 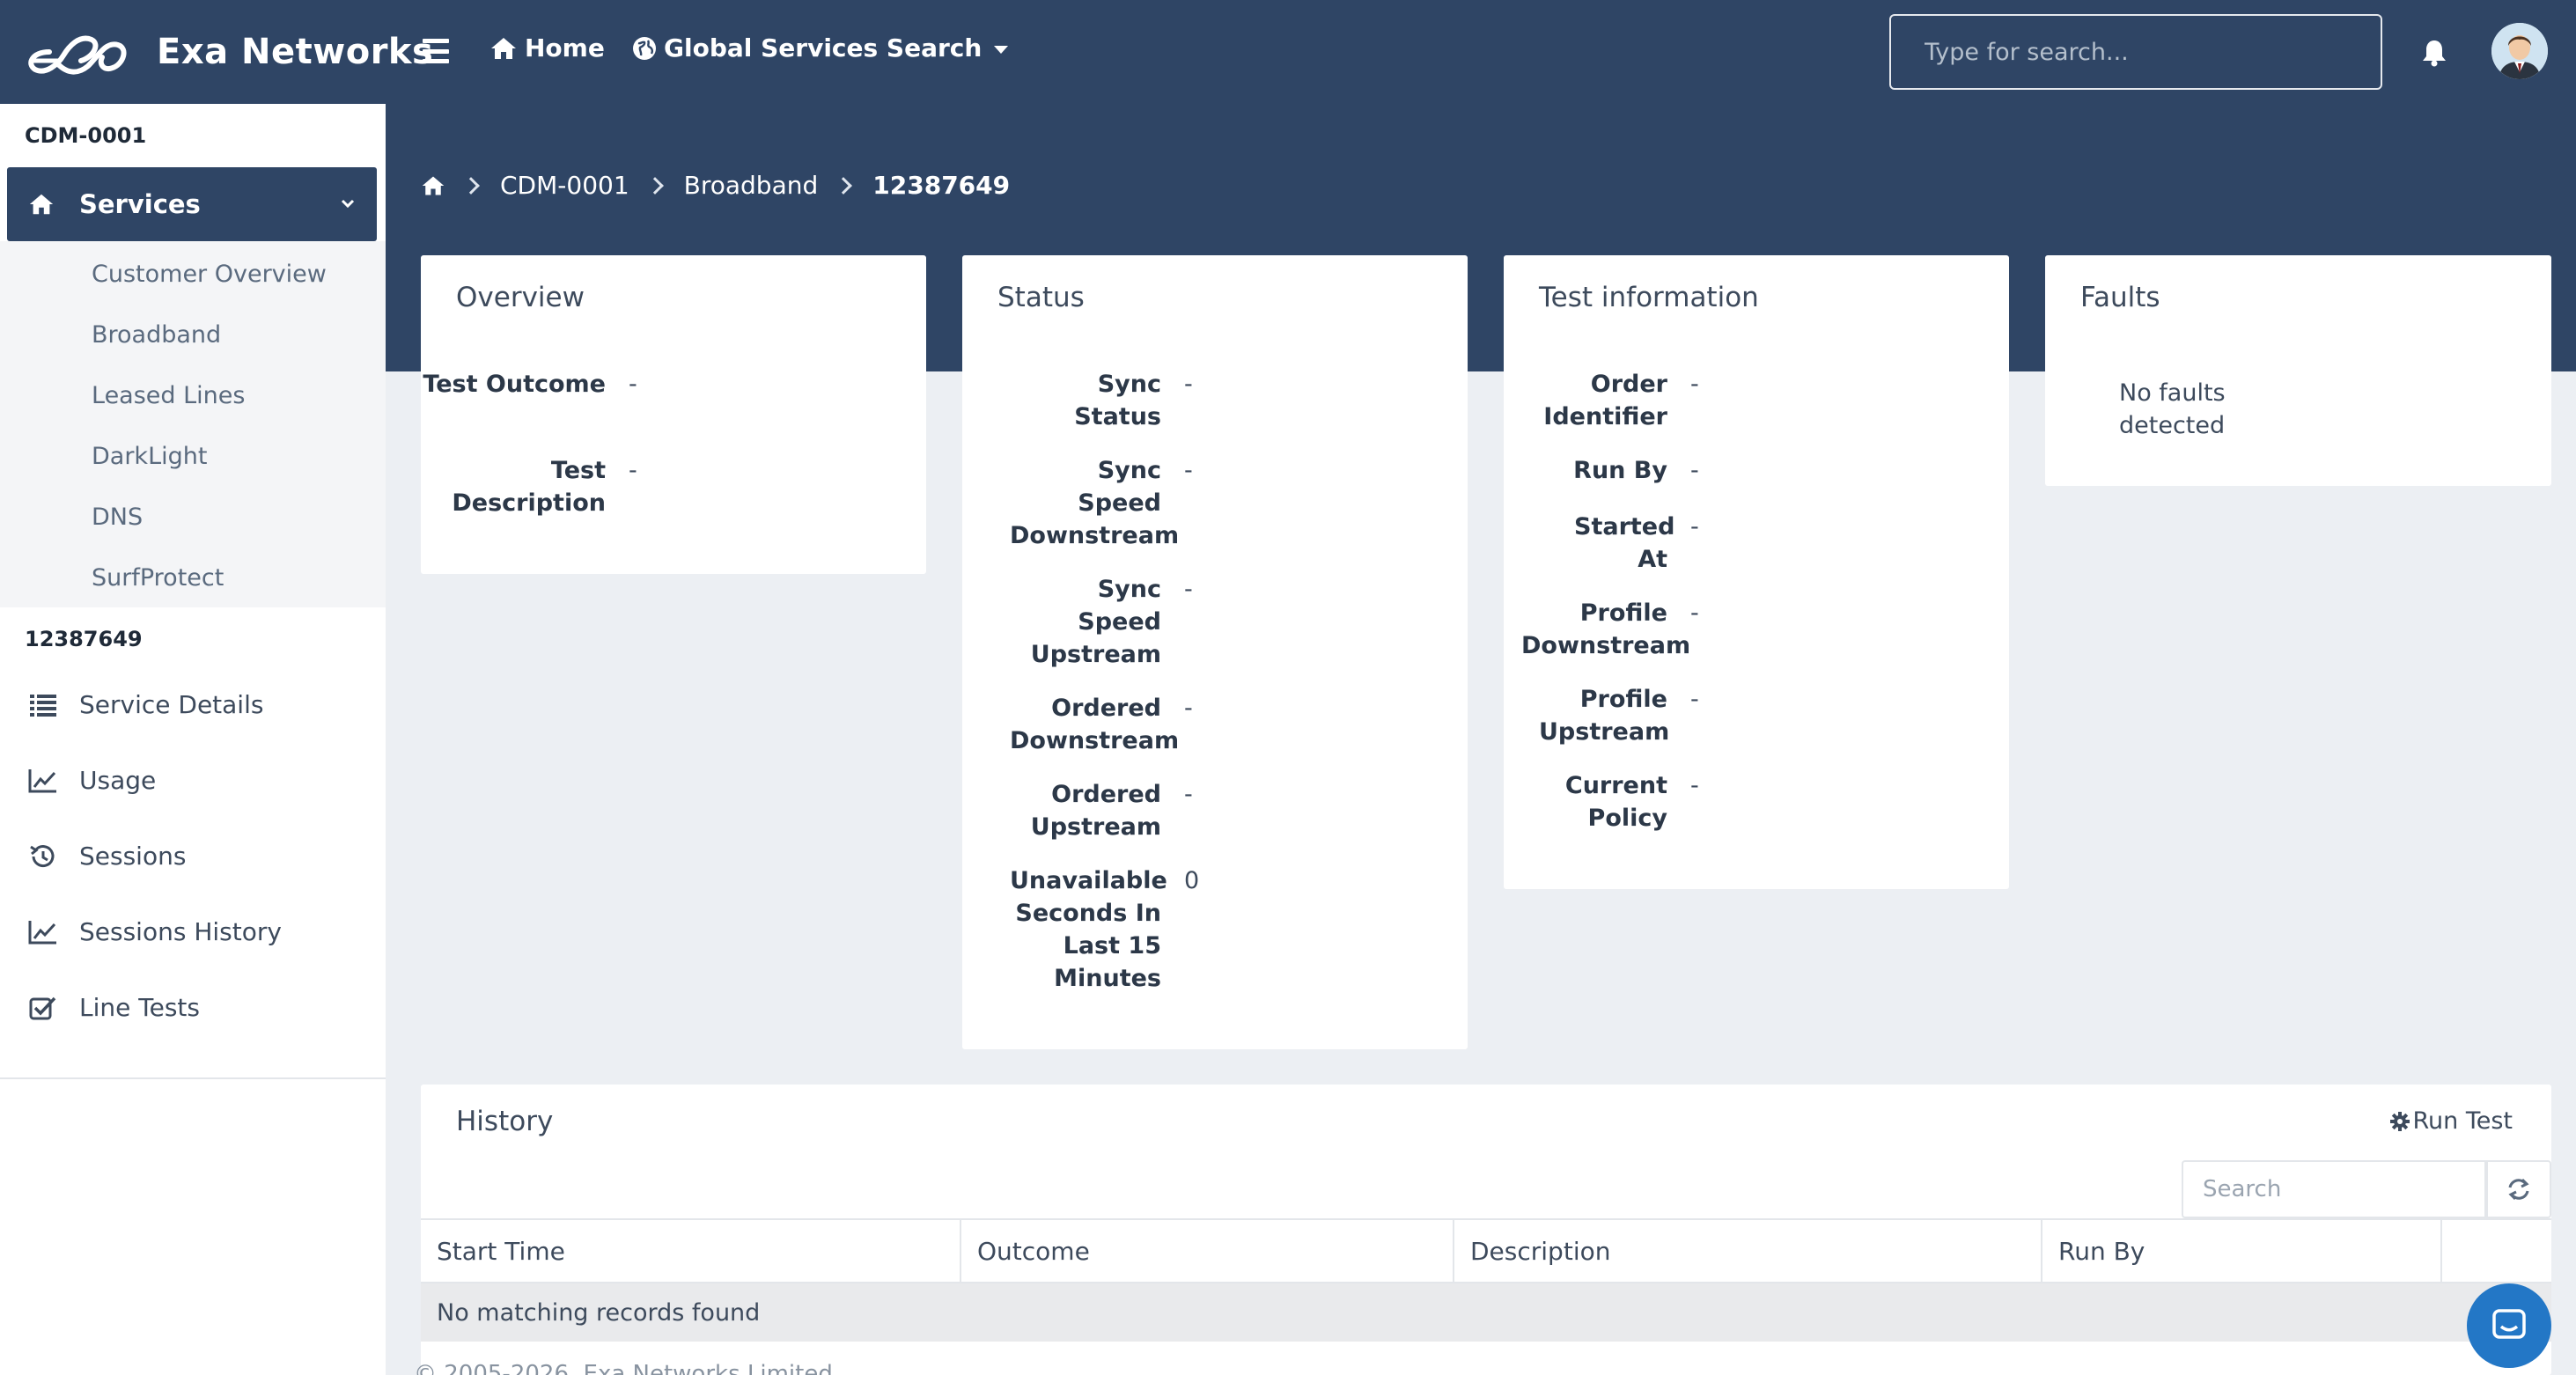 I want to click on overview-row: Test Outcome -, so click(x=529, y=384).